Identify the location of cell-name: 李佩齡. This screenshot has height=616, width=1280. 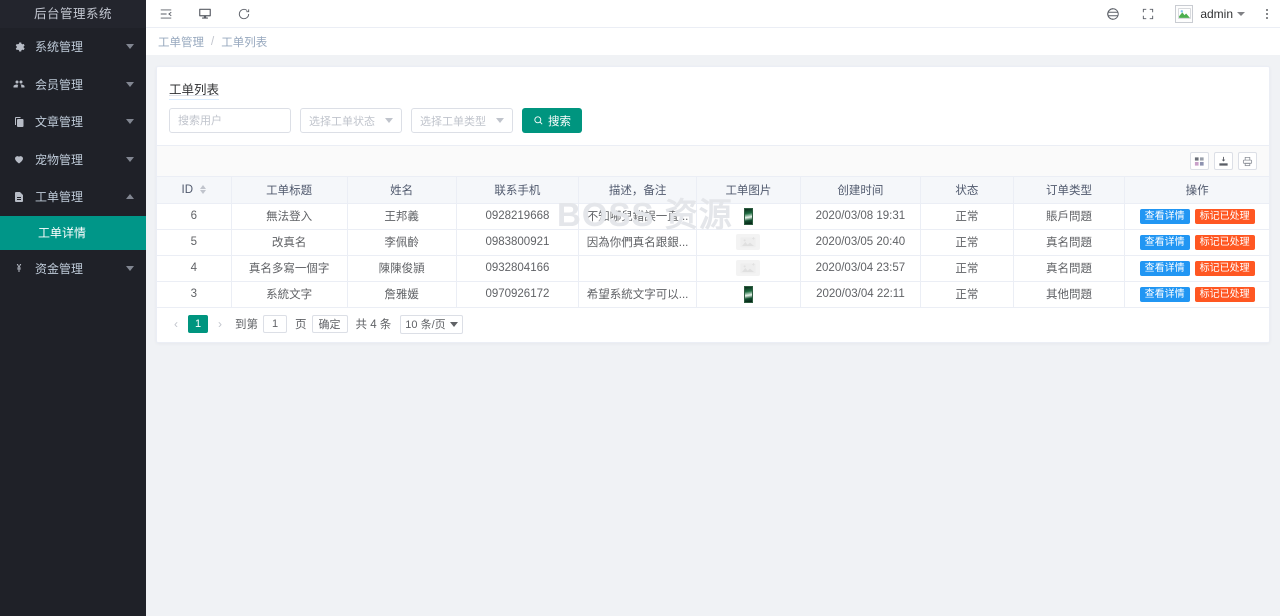
(402, 242).